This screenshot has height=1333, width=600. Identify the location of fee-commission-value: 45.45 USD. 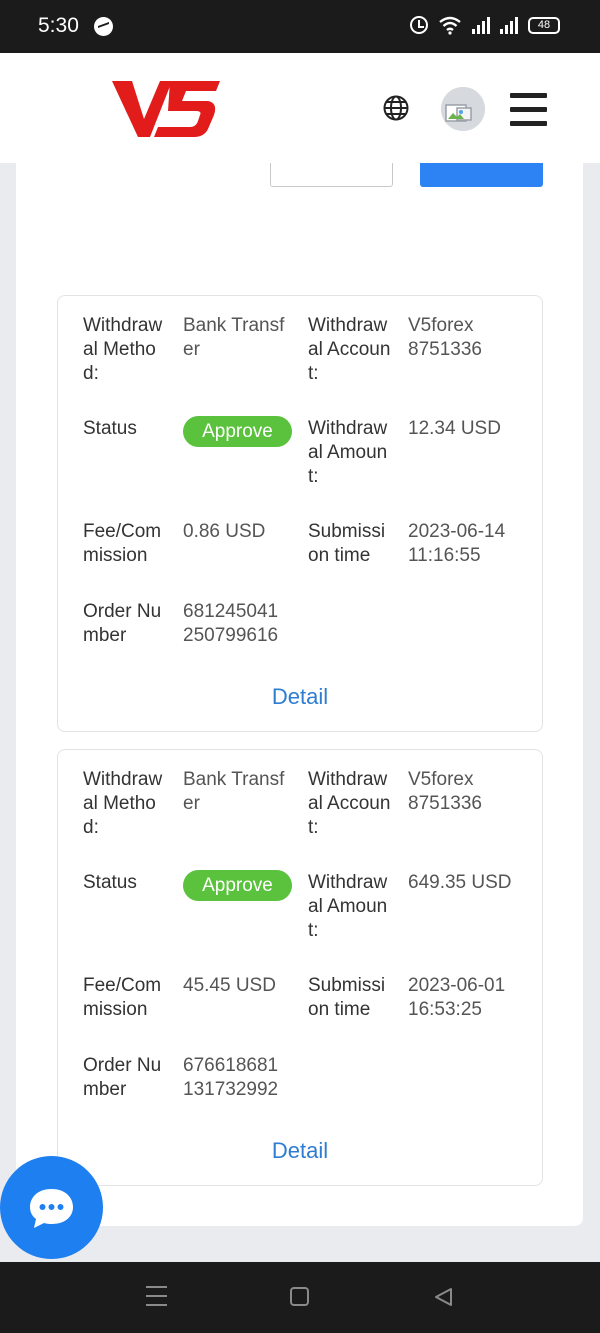
(229, 985).